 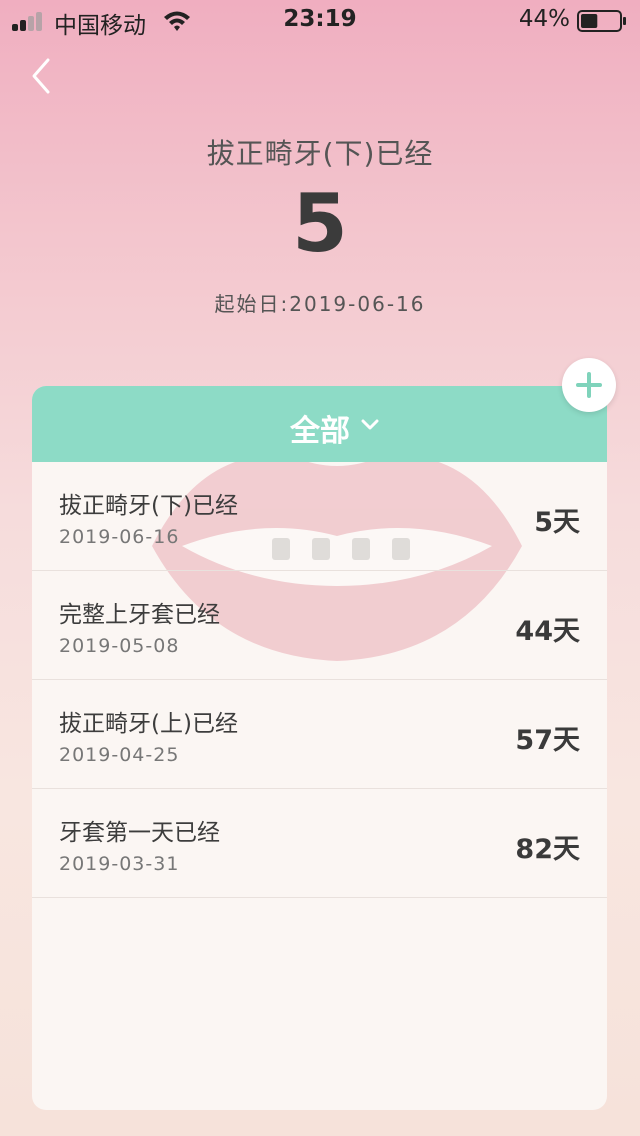 What do you see at coordinates (119, 537) in the screenshot?
I see `item-date: 2019-06-16` at bounding box center [119, 537].